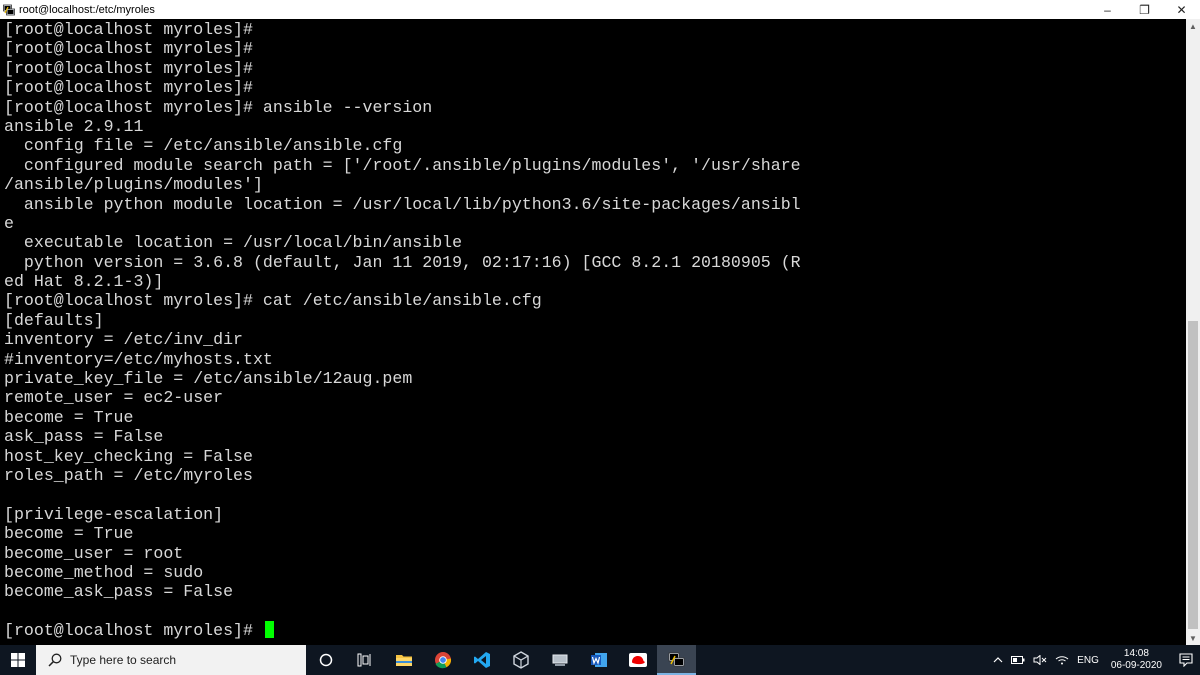 The width and height of the screenshot is (1200, 675). What do you see at coordinates (84, 282) in the screenshot?
I see `terminal-line: ed Hat 8.2.1-3)]` at bounding box center [84, 282].